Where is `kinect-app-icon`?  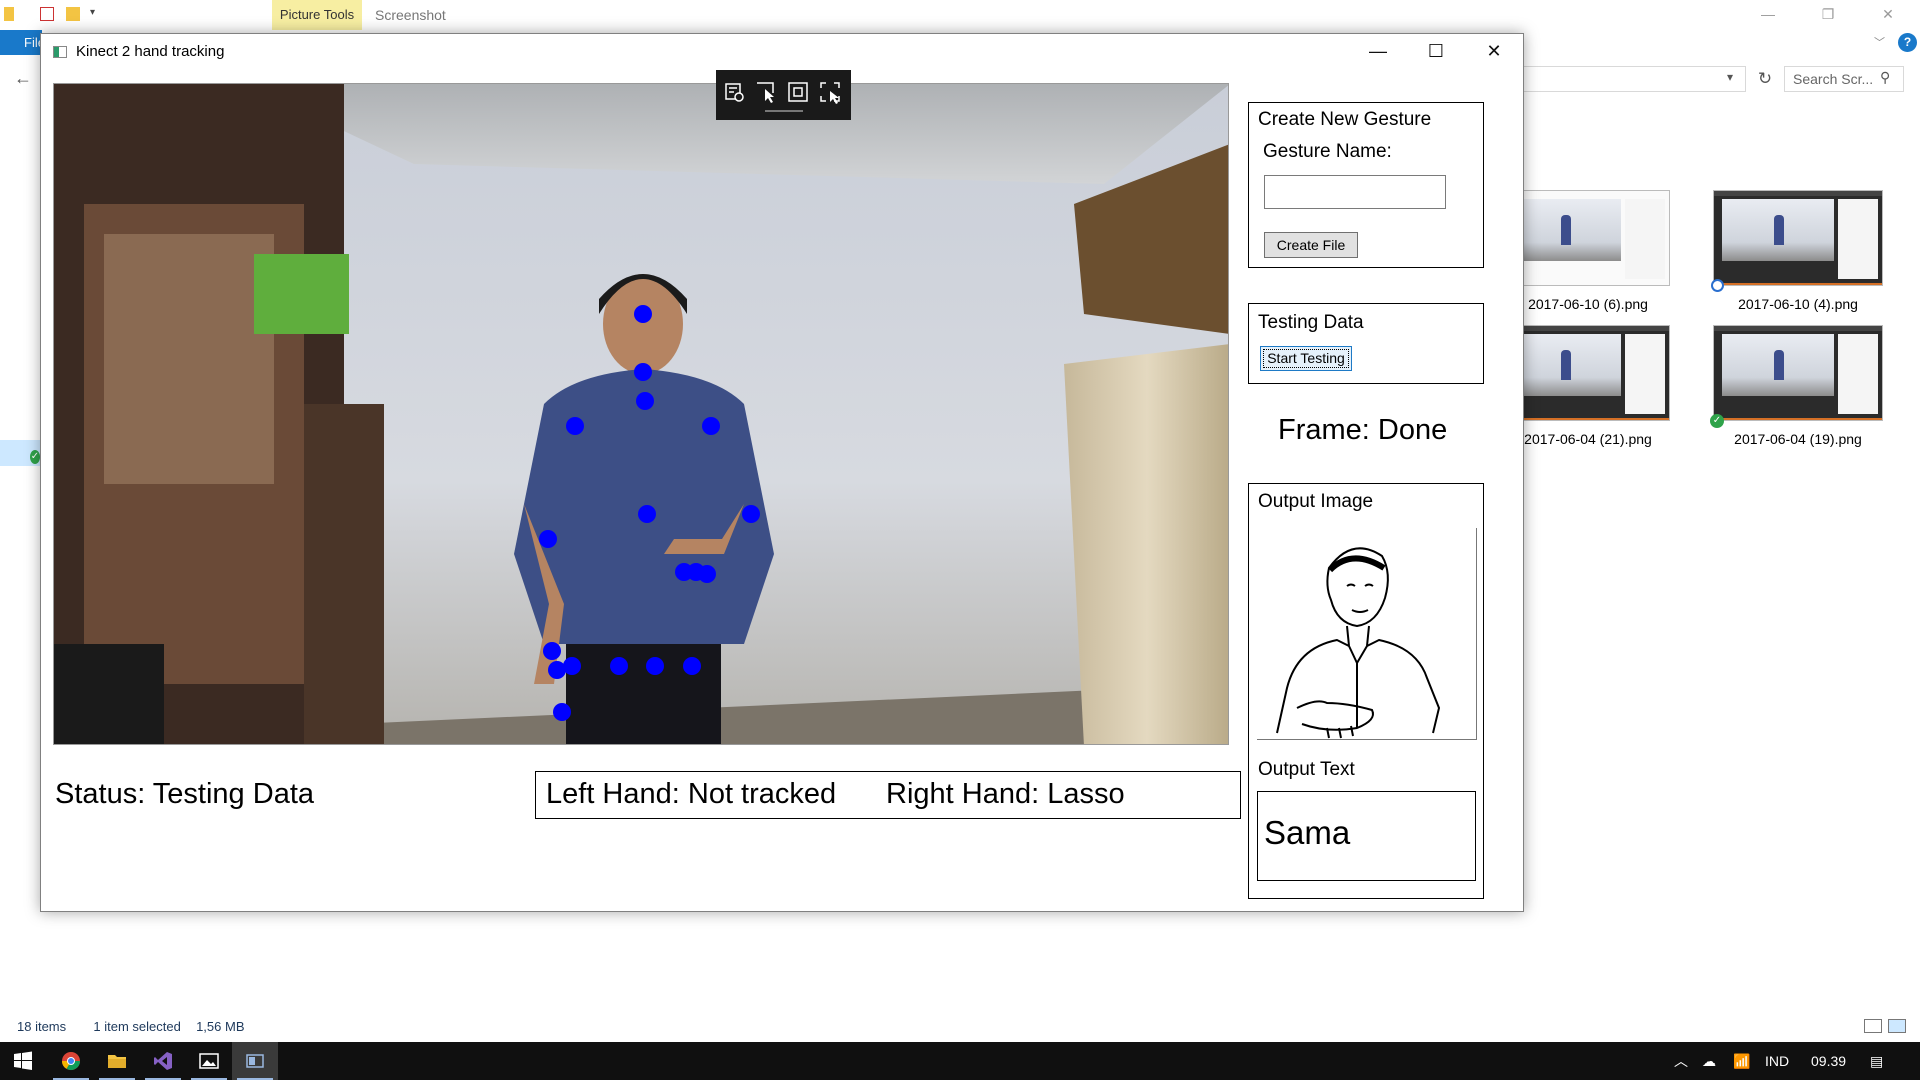 kinect-app-icon is located at coordinates (255, 1061).